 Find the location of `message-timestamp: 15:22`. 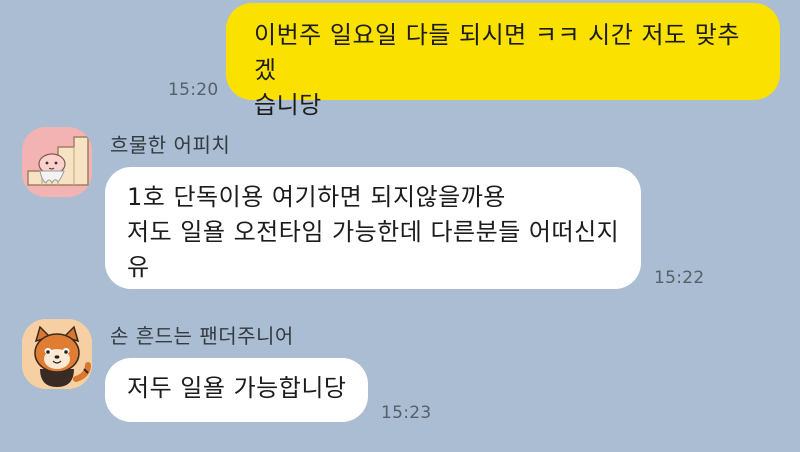

message-timestamp: 15:22 is located at coordinates (679, 278).